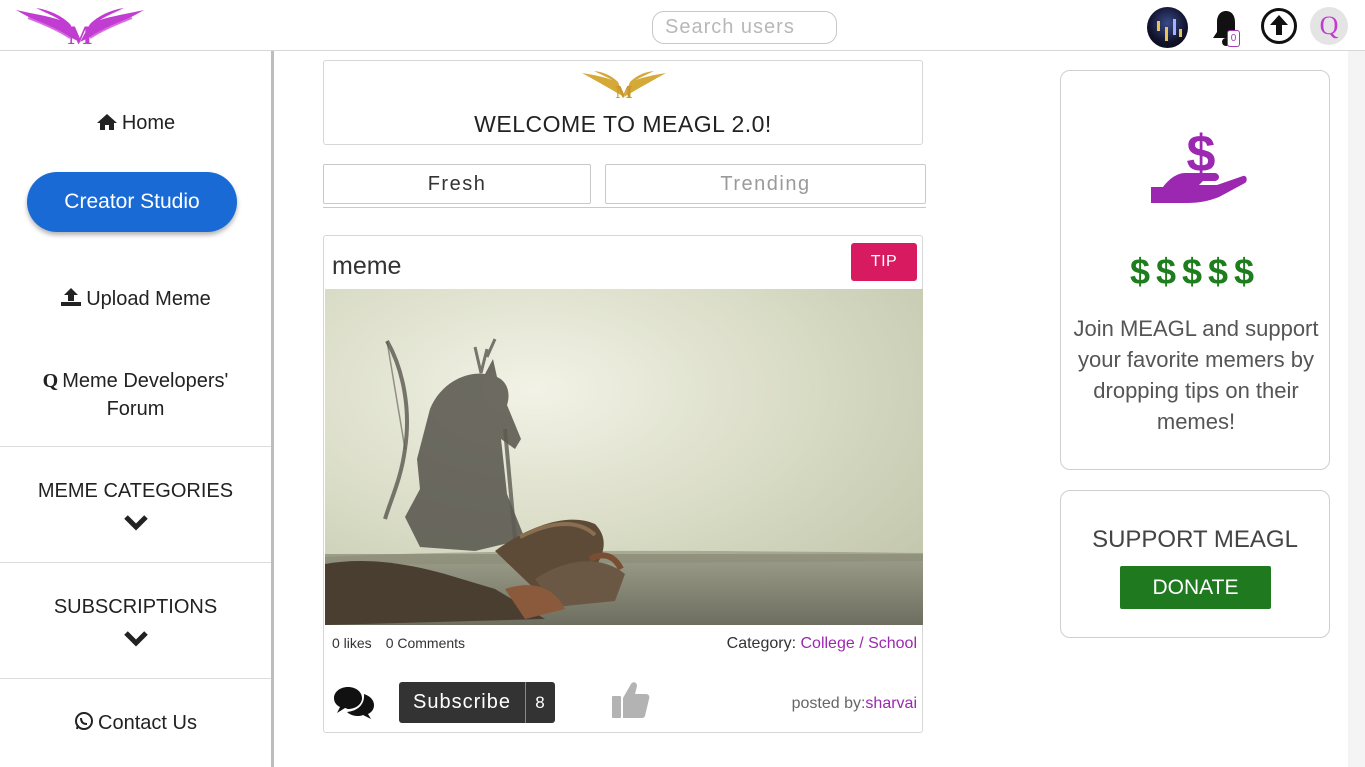  I want to click on posted-by: posted by:sharvai, so click(854, 704).